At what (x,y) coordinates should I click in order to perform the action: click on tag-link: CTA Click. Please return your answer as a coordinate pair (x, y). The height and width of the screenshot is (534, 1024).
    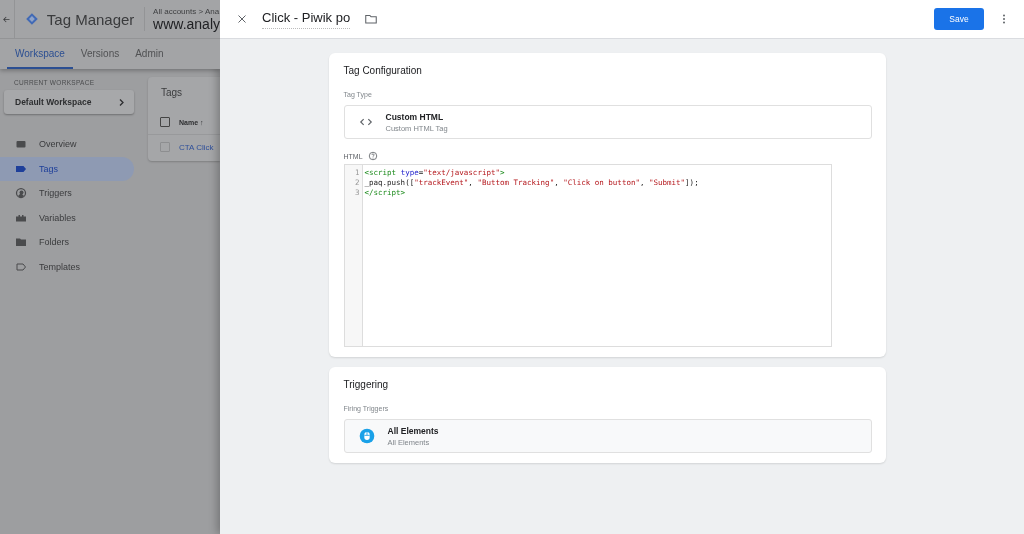
    Looking at the image, I should click on (196, 147).